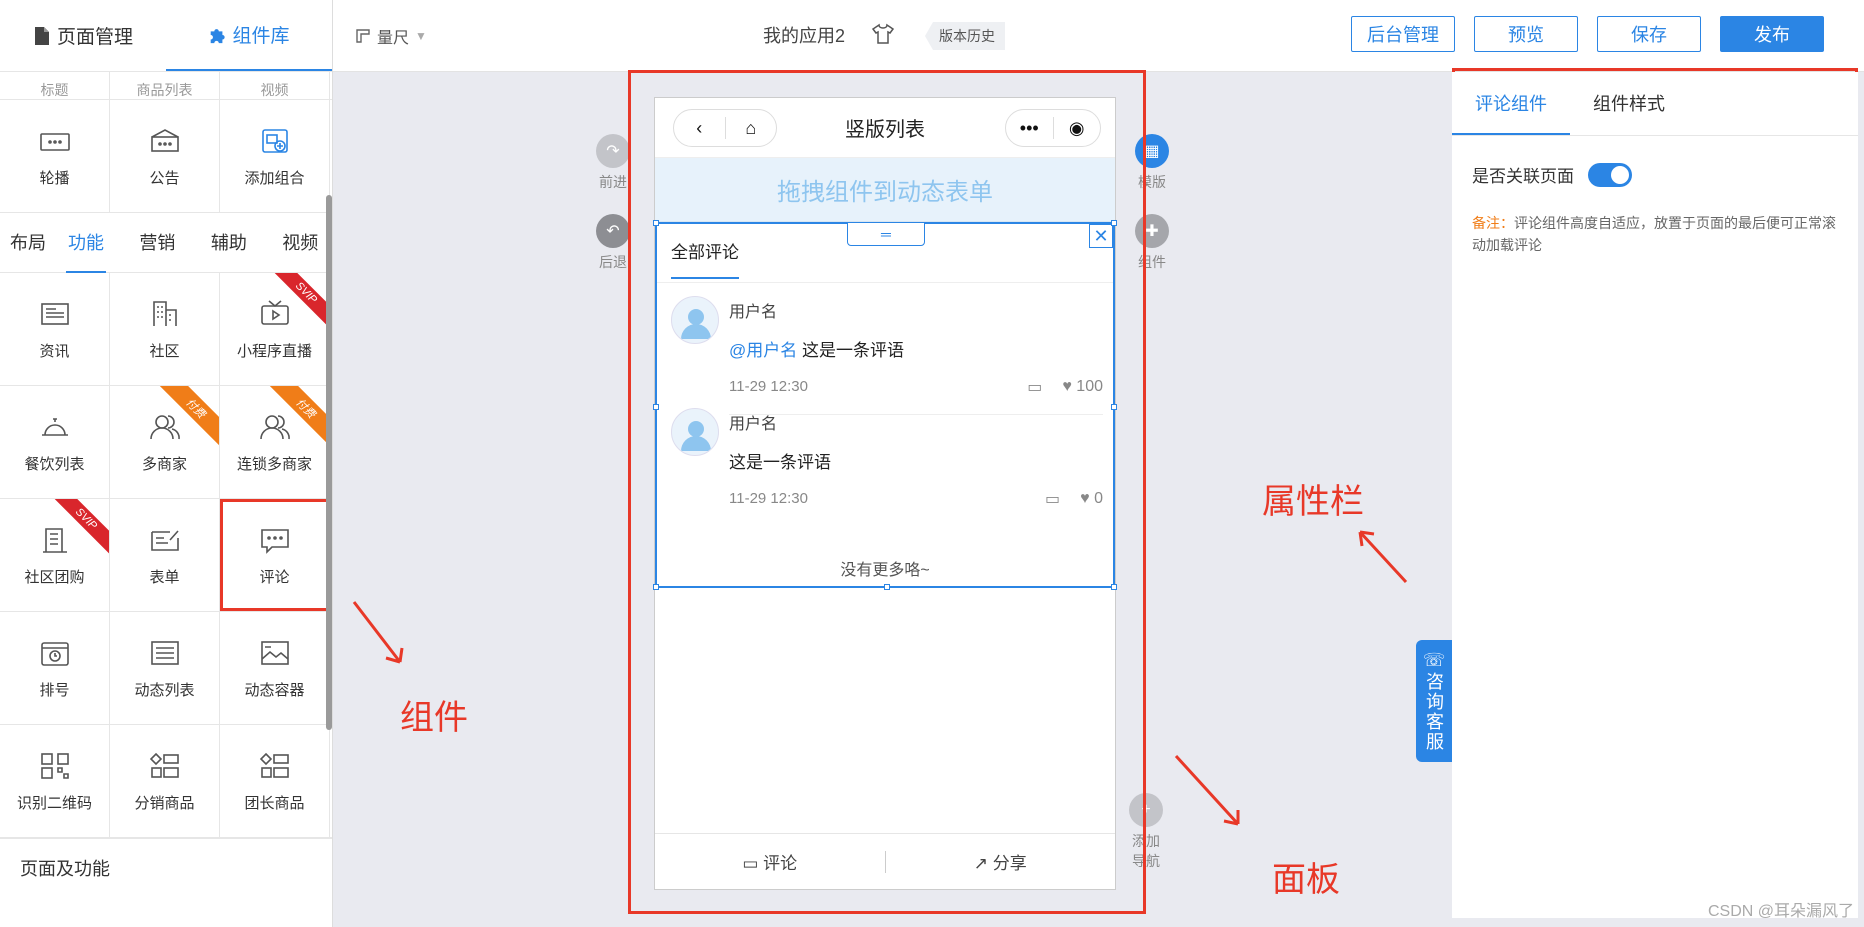 This screenshot has height=927, width=1864. Describe the element at coordinates (54, 313) in the screenshot. I see `news-icon` at that location.